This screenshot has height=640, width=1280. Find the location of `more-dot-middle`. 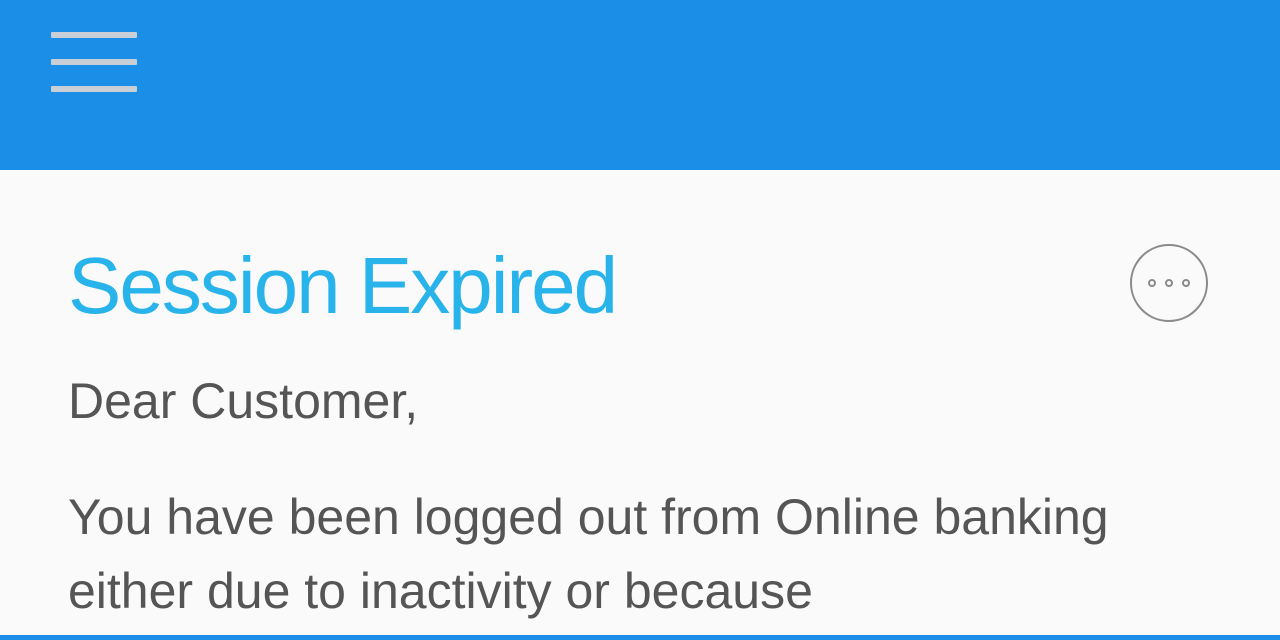

more-dot-middle is located at coordinates (1169, 283).